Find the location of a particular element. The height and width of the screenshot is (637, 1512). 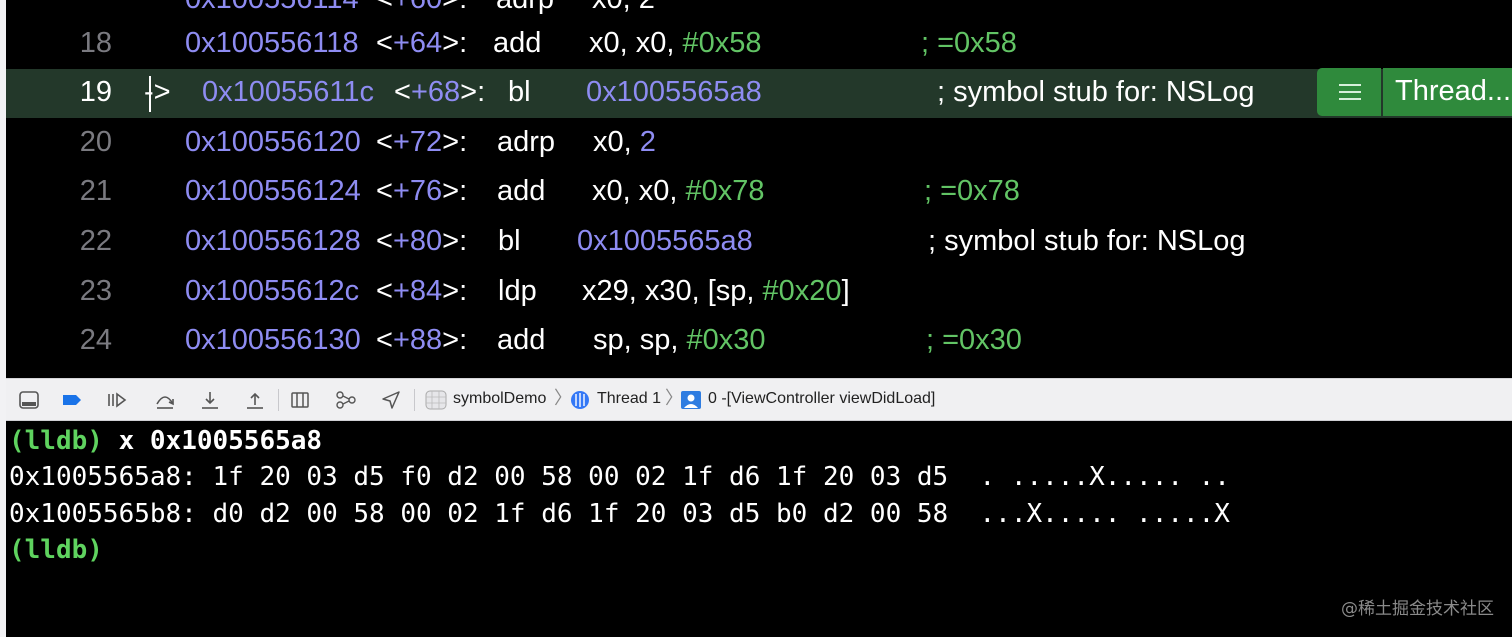

line-number: 20 is located at coordinates (95, 142).